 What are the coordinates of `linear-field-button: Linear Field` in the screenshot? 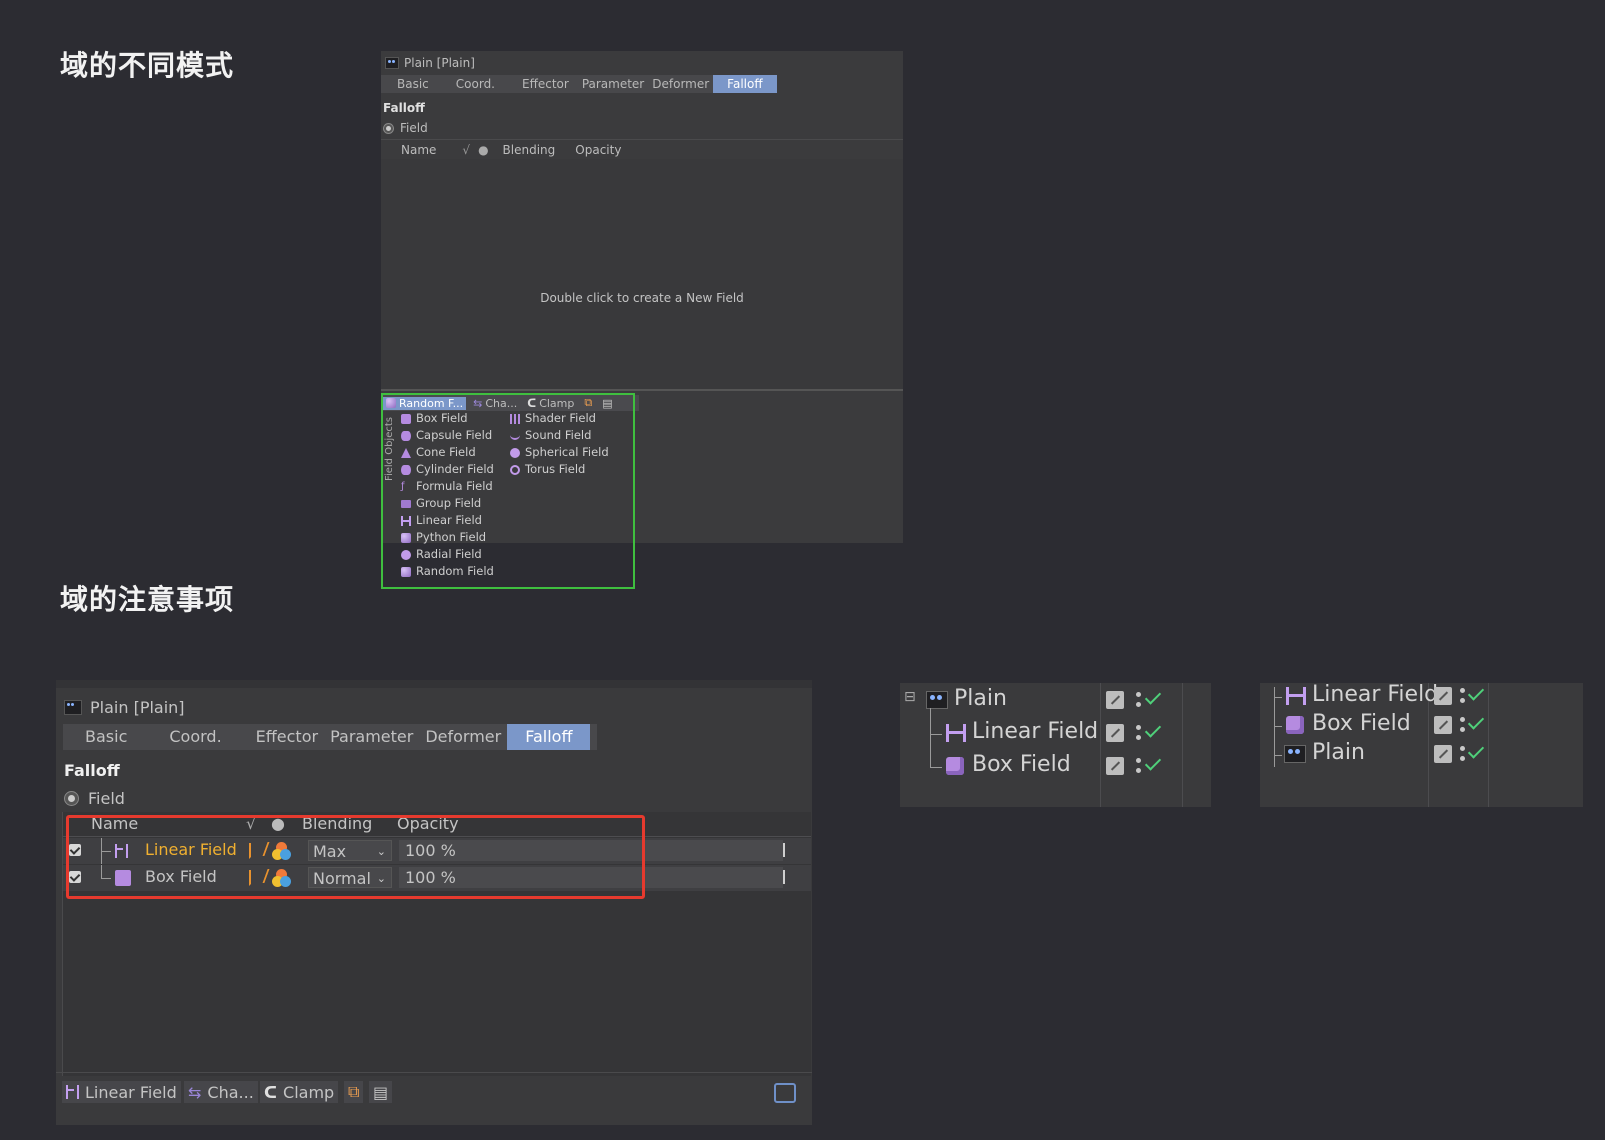 It's located at (121, 1092).